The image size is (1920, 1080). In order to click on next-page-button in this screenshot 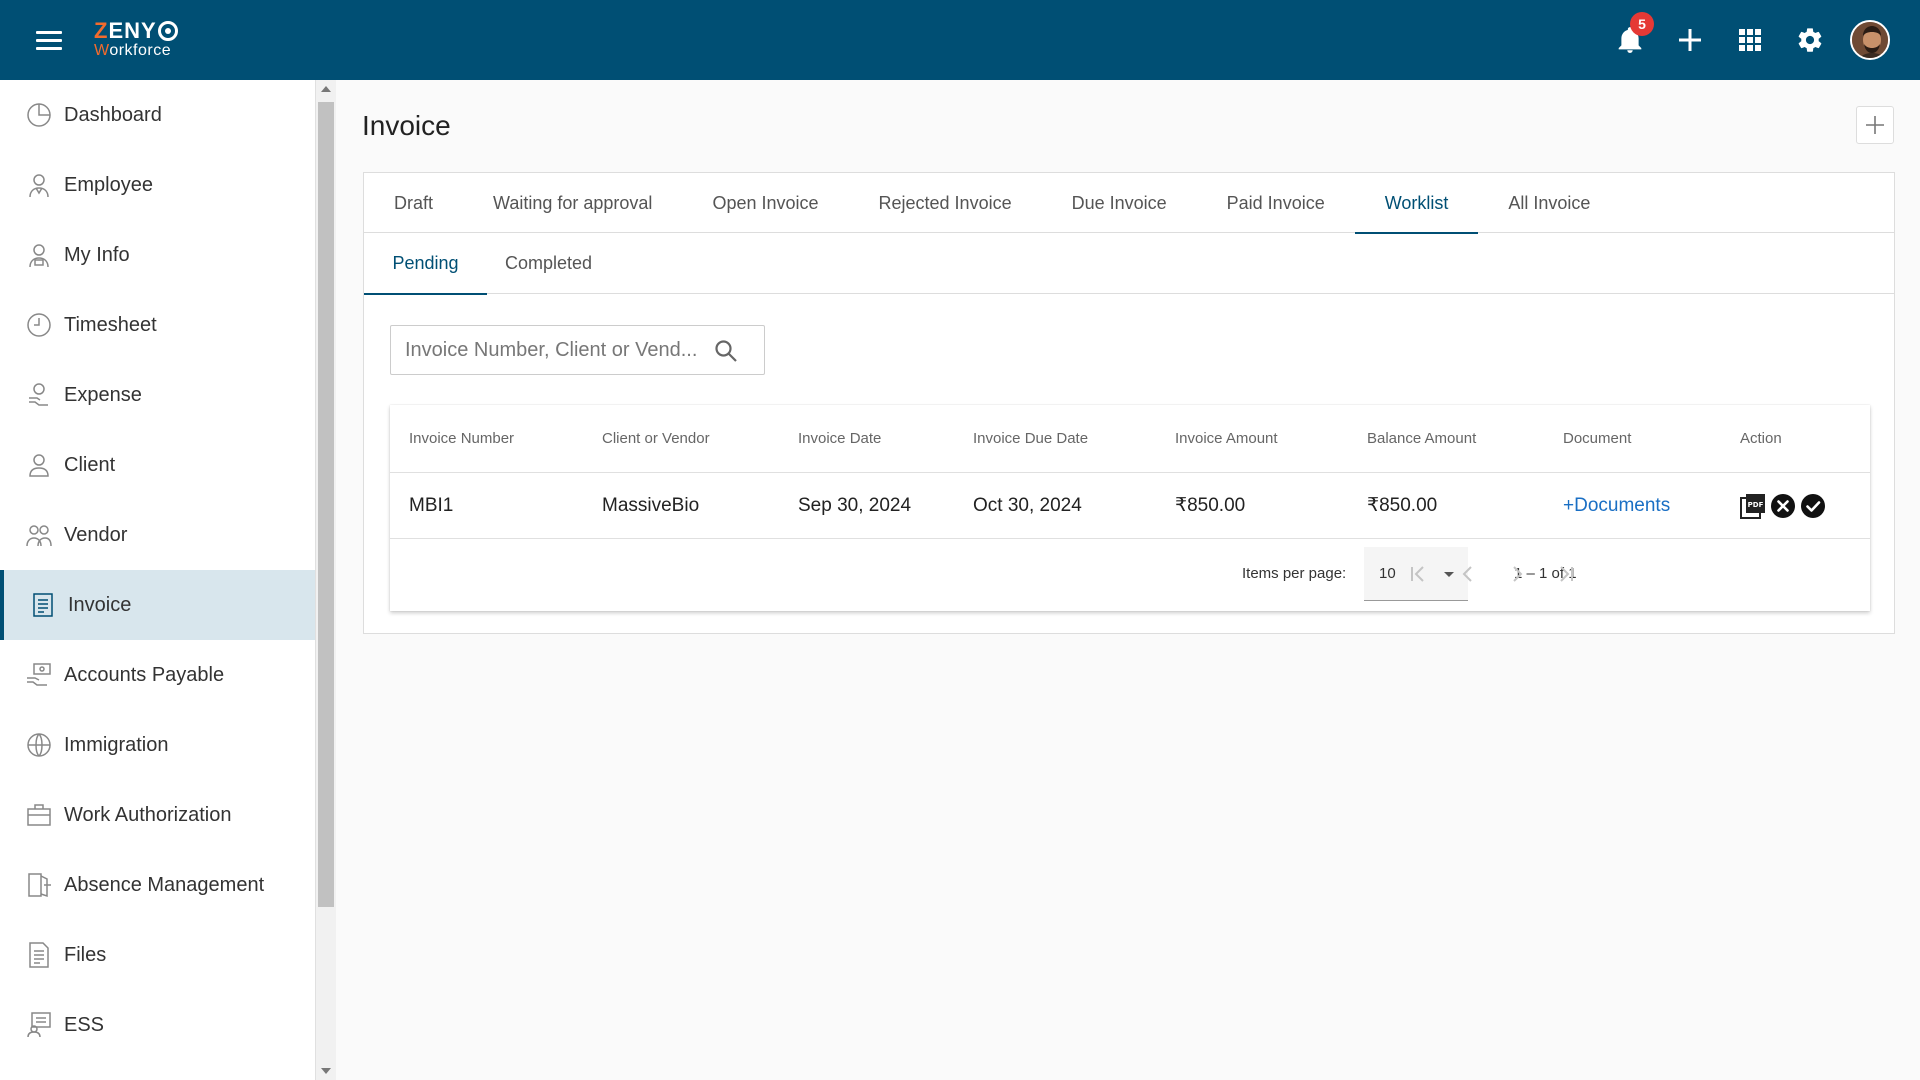, I will do `click(1517, 574)`.